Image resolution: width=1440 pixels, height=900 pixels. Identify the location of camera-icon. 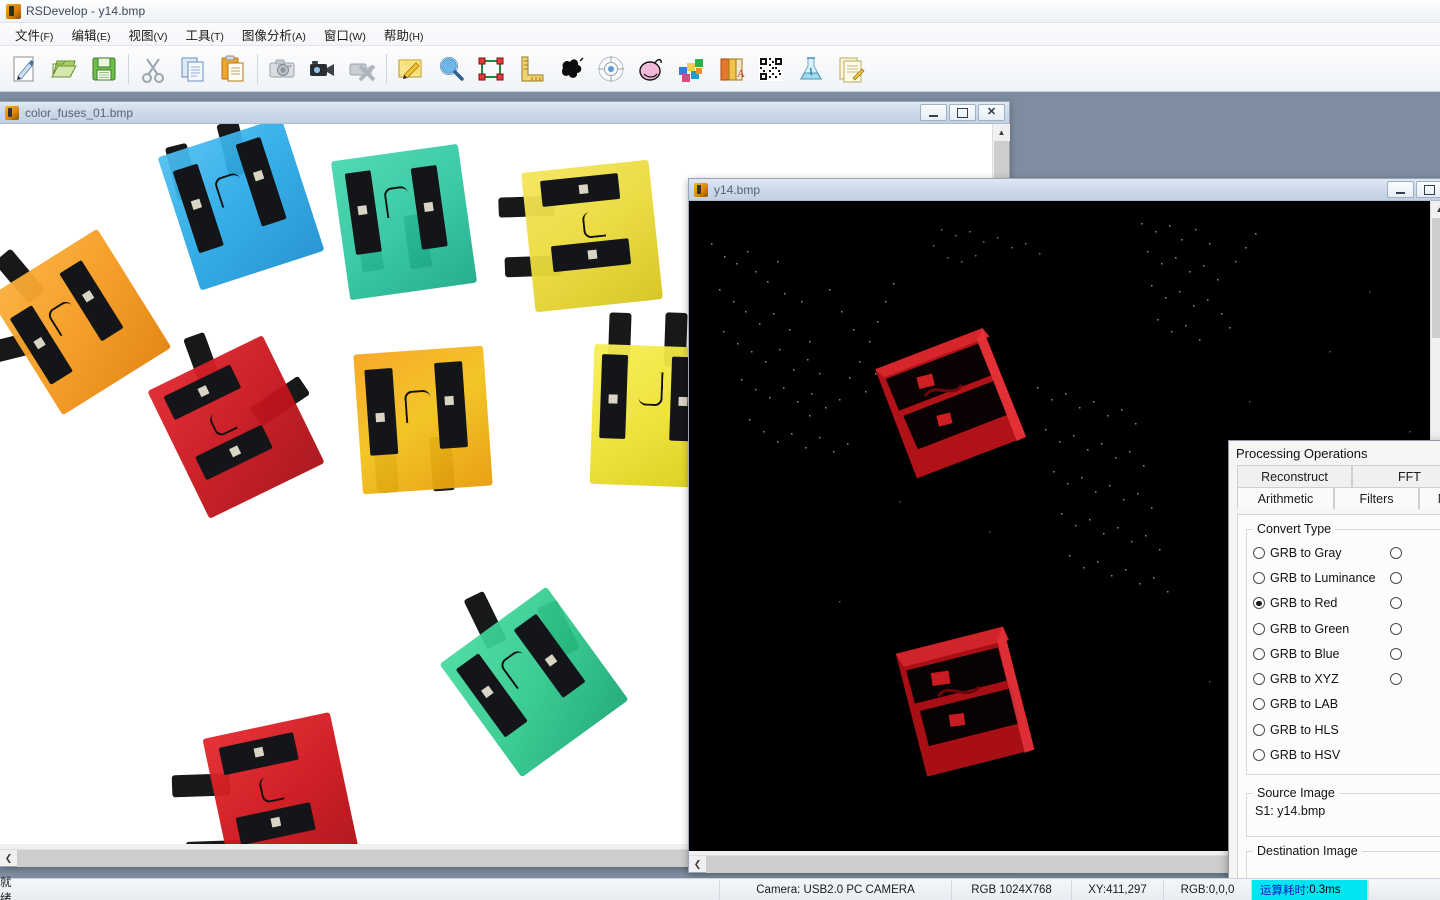
(282, 68).